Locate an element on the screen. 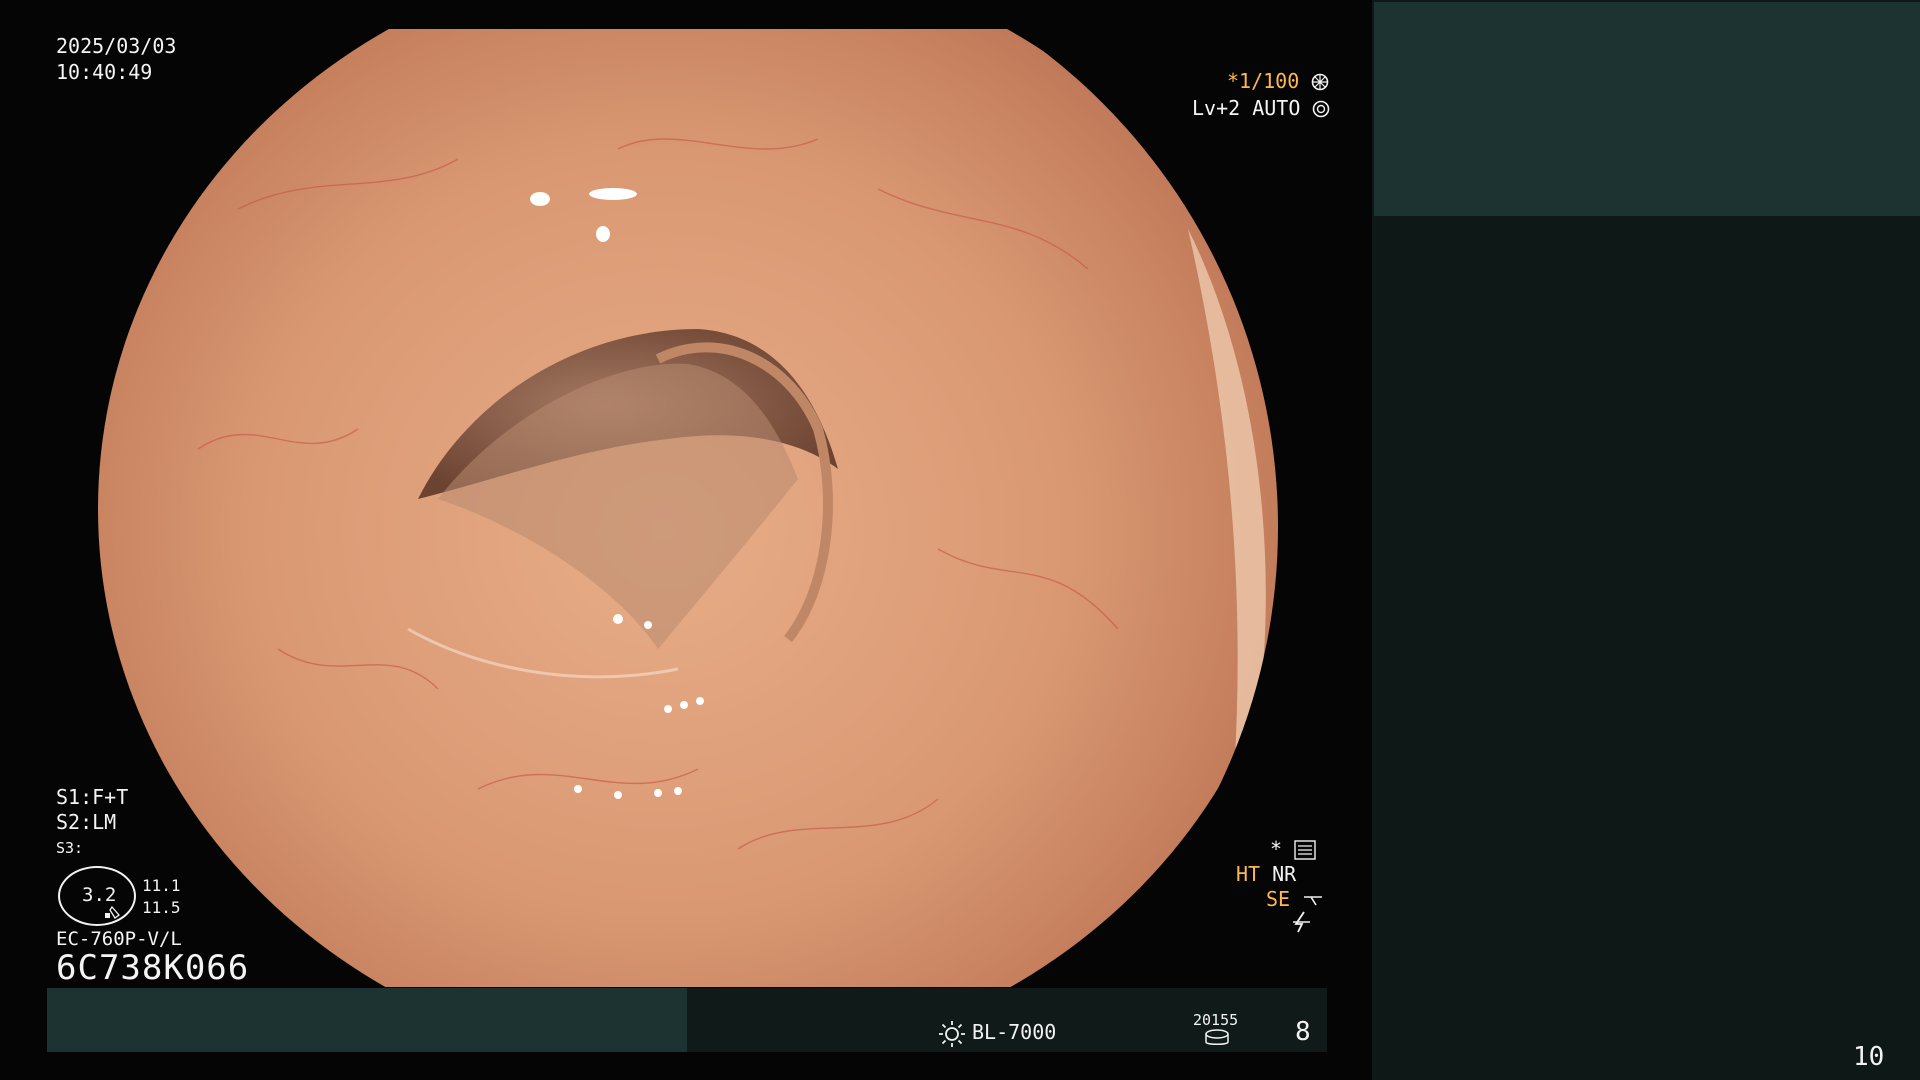 Image resolution: width=1920 pixels, height=1080 pixels. zoom-indicator: 3.2 is located at coordinates (97, 896).